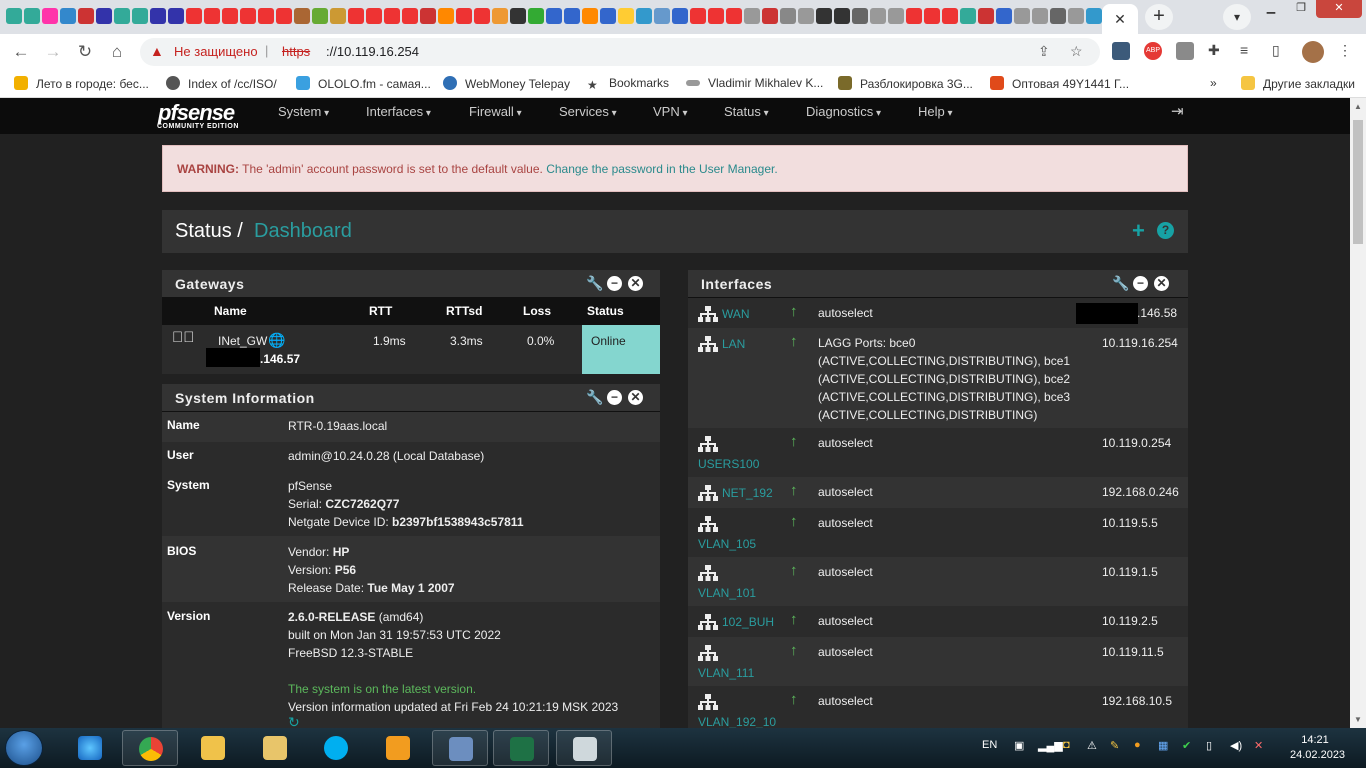 This screenshot has height=768, width=1366. I want to click on tray-app-icon: ◘, so click(1066, 745).